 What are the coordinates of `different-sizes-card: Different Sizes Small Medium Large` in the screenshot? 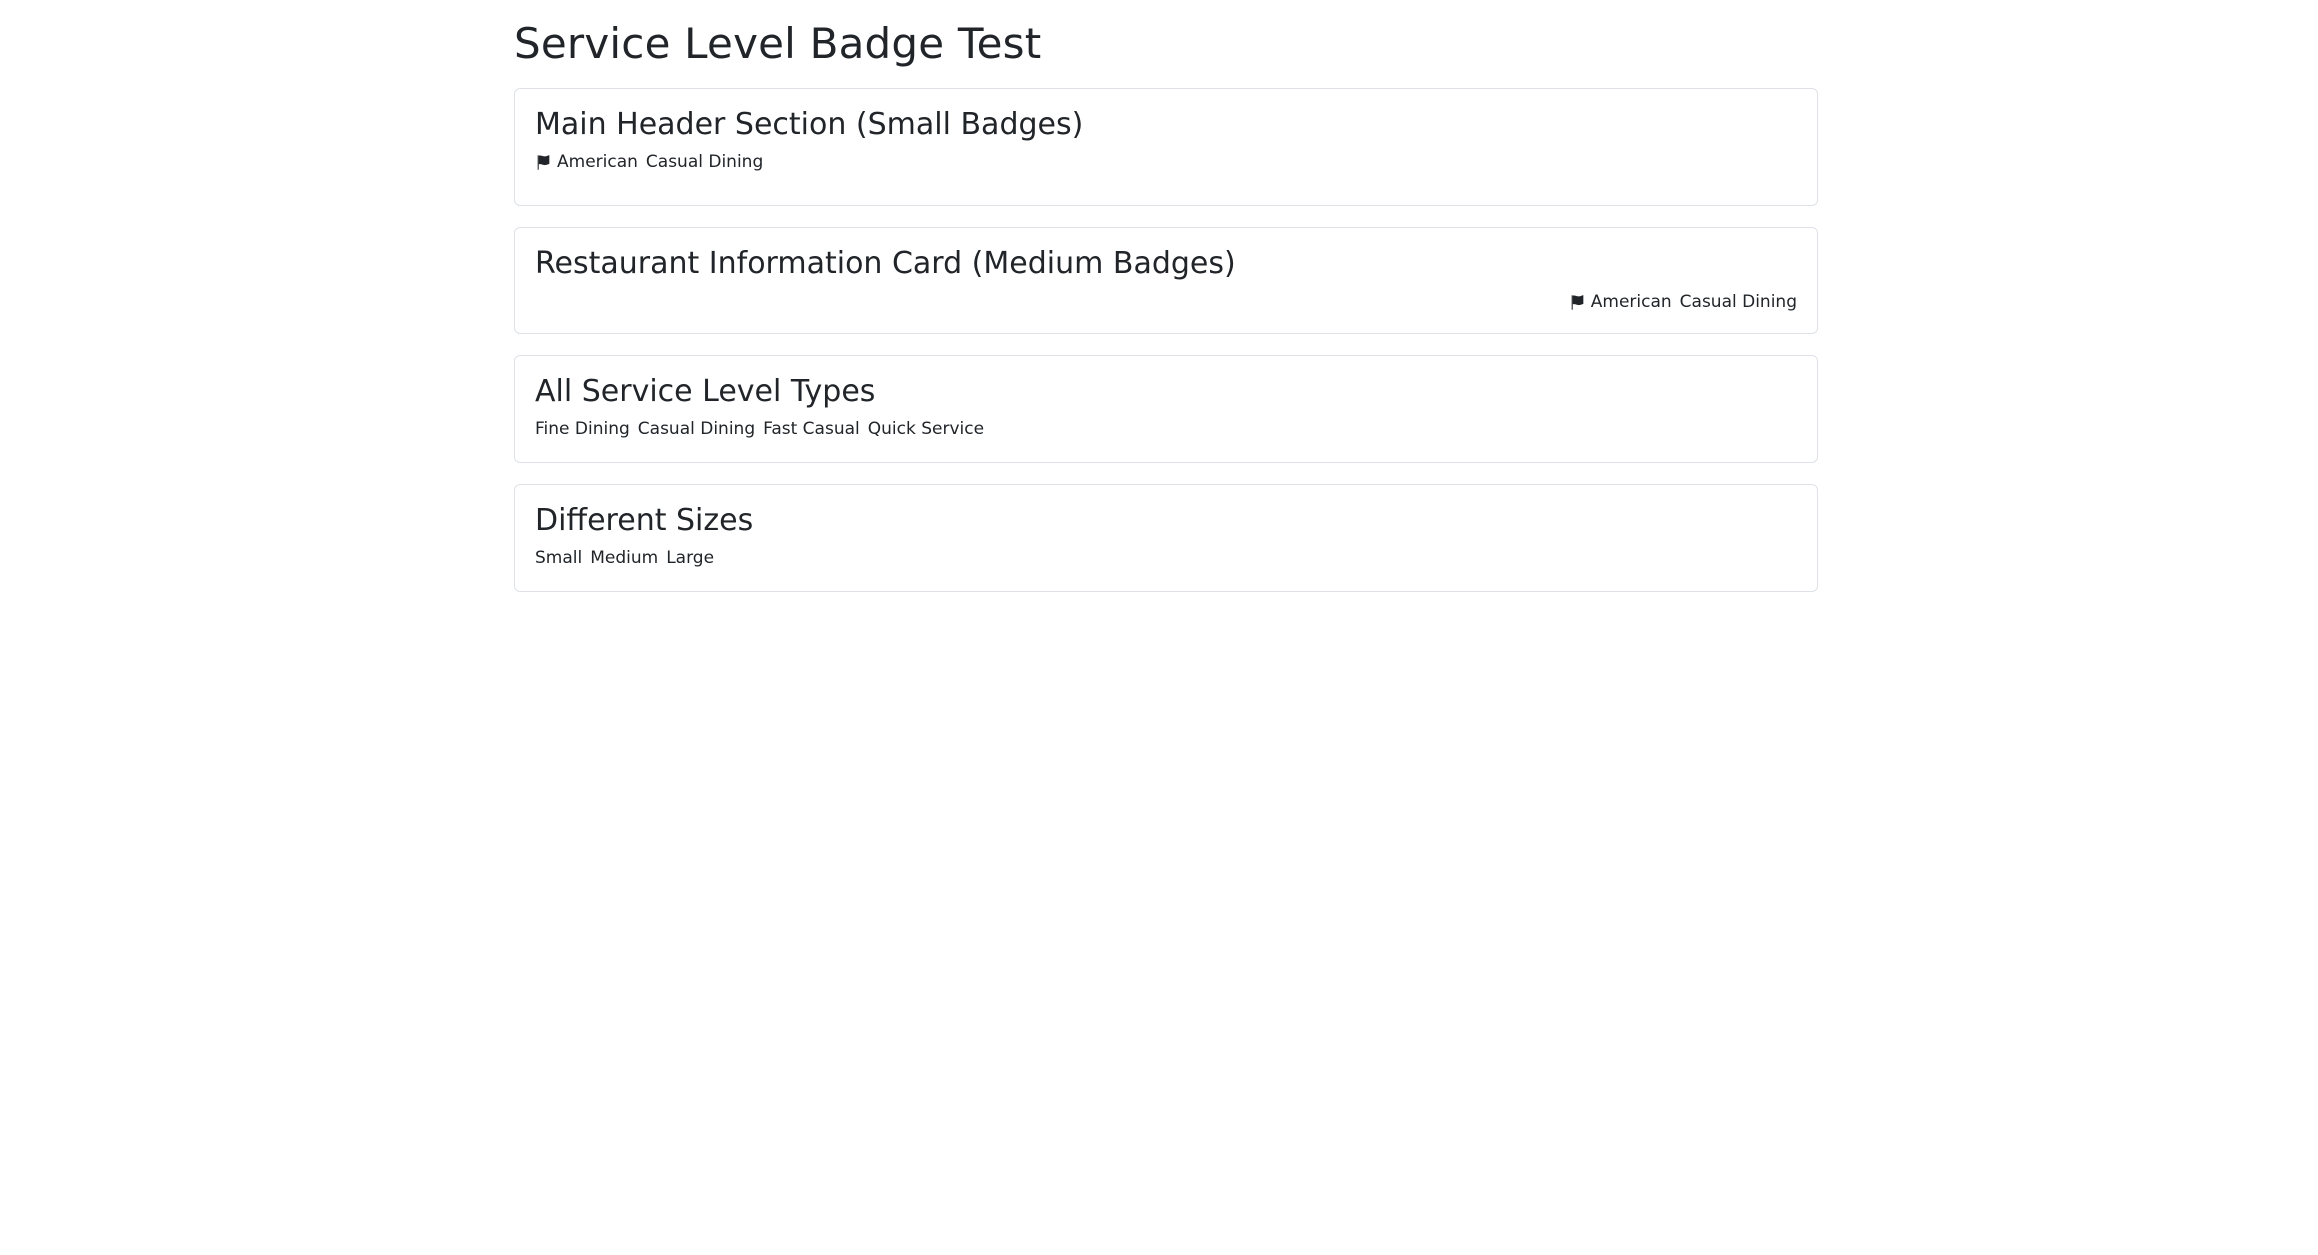 It's located at (1166, 538).